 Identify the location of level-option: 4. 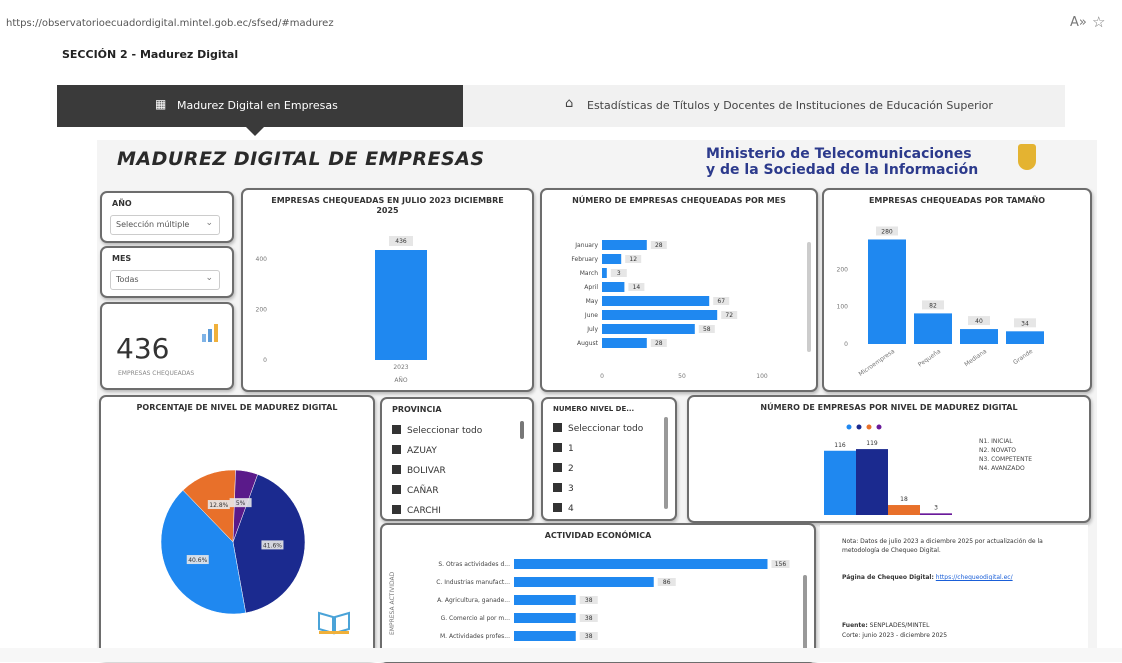
(563, 508).